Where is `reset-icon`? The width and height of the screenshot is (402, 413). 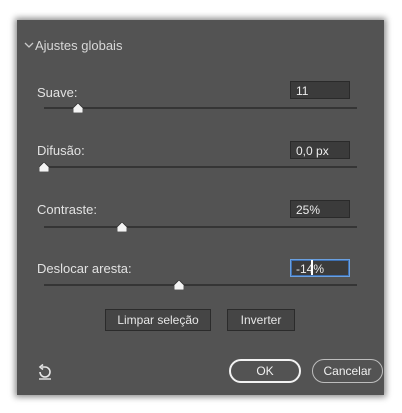
reset-icon is located at coordinates (45, 372).